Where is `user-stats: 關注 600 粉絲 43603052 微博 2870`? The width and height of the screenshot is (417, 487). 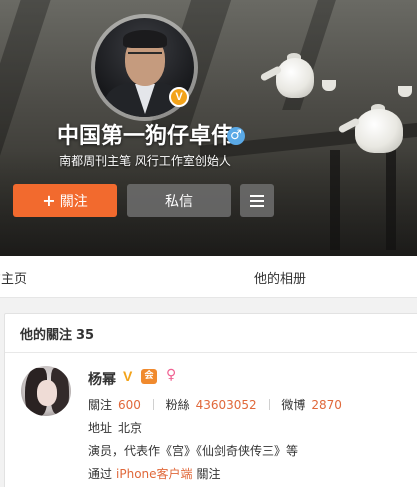 user-stats: 關注 600 粉絲 43603052 微博 2870 is located at coordinates (215, 404).